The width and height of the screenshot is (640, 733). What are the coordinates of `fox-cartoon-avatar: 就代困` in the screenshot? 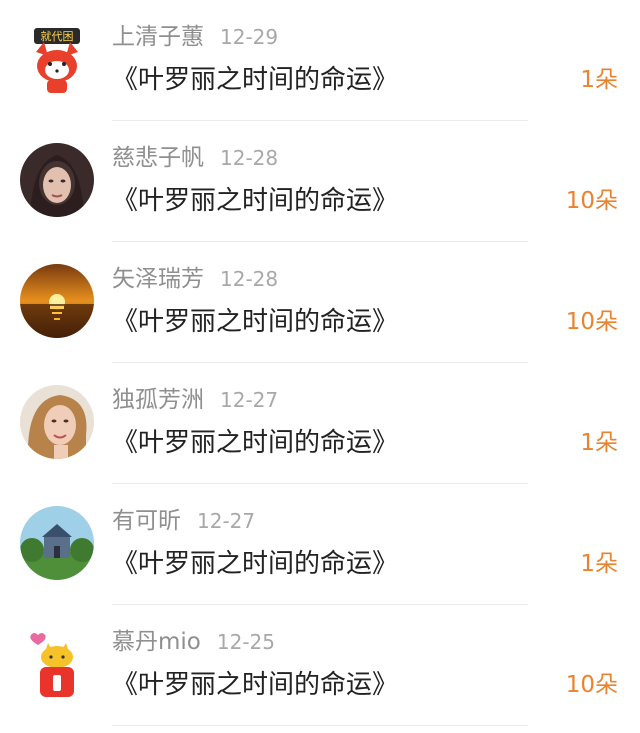 It's located at (57, 59).